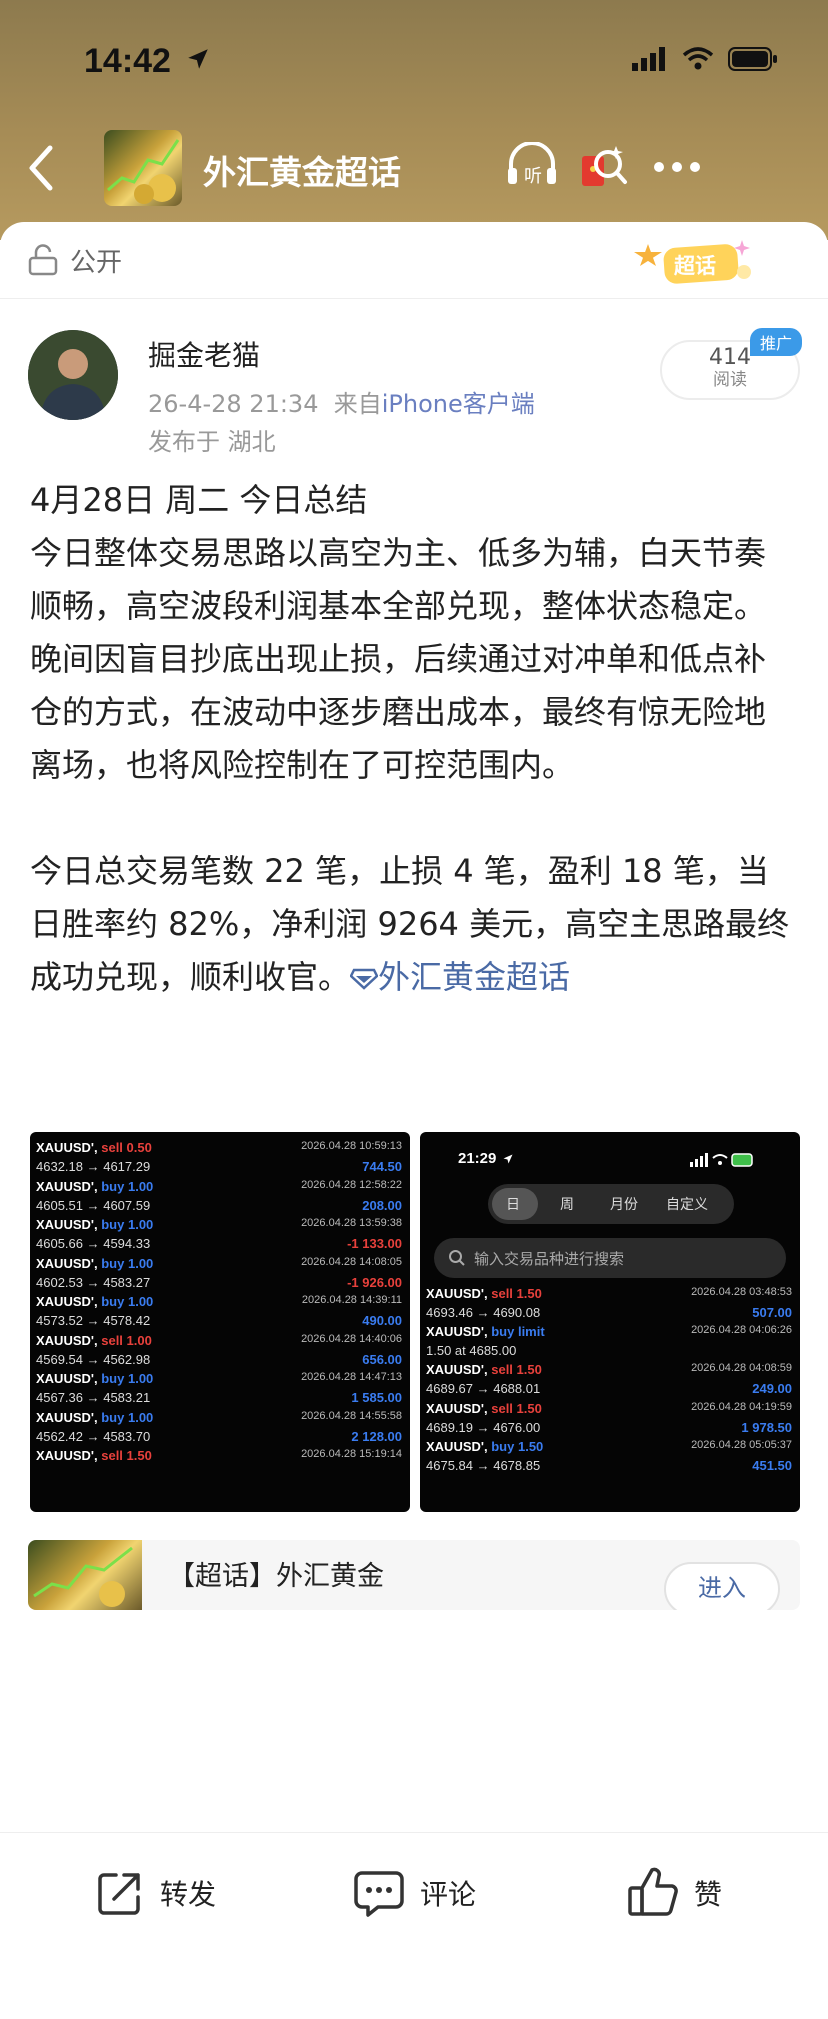 The height and width of the screenshot is (2019, 828). Describe the element at coordinates (448, 1894) in the screenshot. I see `comment-label: 评论` at that location.